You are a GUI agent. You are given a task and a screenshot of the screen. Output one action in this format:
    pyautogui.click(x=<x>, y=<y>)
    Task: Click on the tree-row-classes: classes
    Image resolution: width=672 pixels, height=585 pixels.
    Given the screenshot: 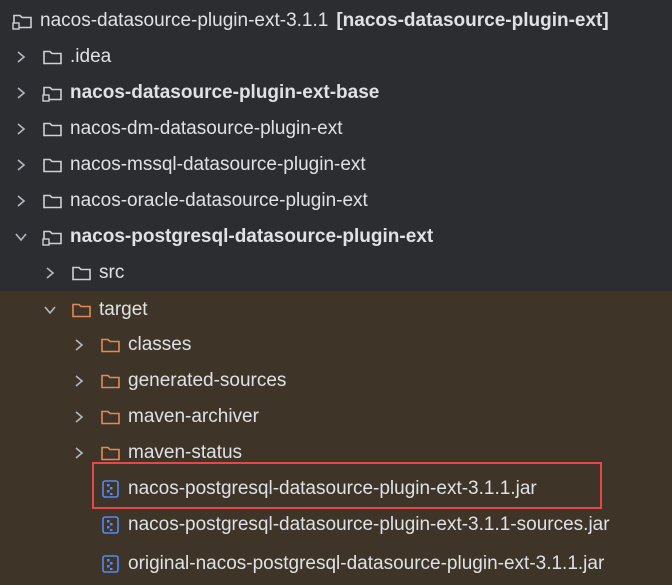 What is the action you would take?
    pyautogui.click(x=336, y=345)
    